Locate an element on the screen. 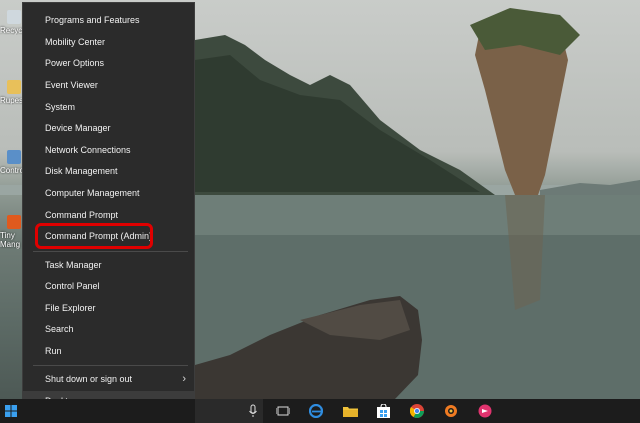  task-view-button is located at coordinates (283, 411).